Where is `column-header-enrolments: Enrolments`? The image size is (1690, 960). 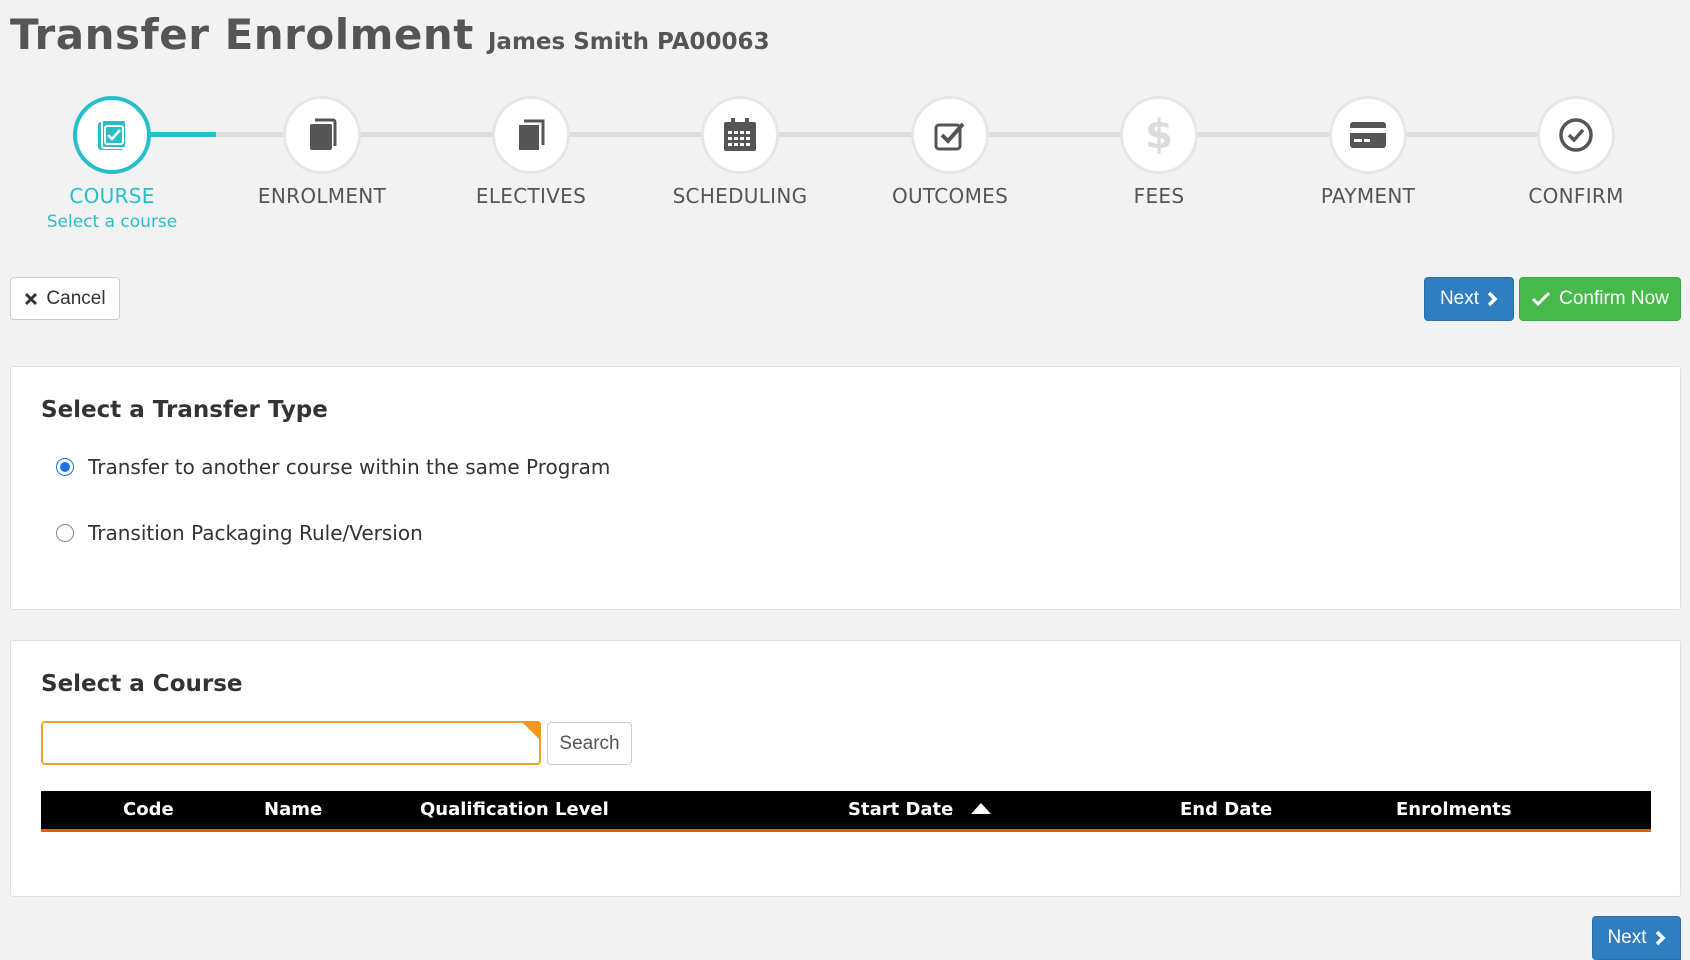
column-header-enrolments: Enrolments is located at coordinates (1454, 810).